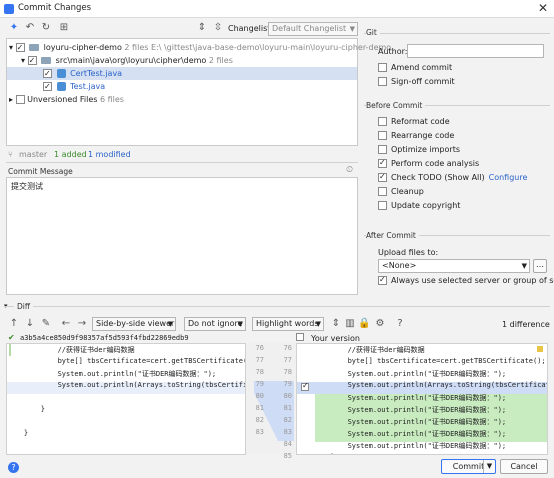  I want to click on before-commit-option: Check TODO (Show All) Configure, so click(453, 177).